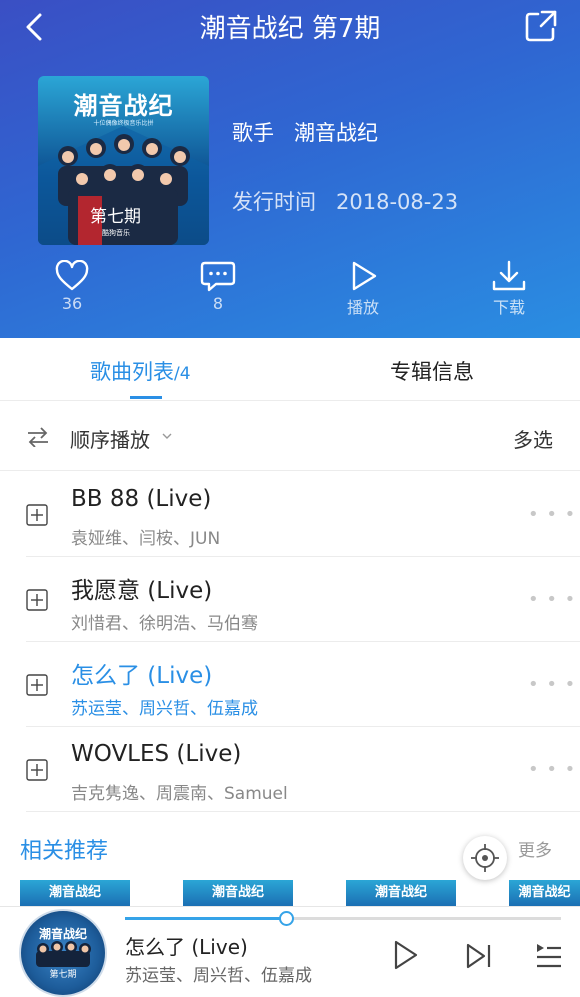  I want to click on play-order-selector: 顺序播放, so click(116, 438).